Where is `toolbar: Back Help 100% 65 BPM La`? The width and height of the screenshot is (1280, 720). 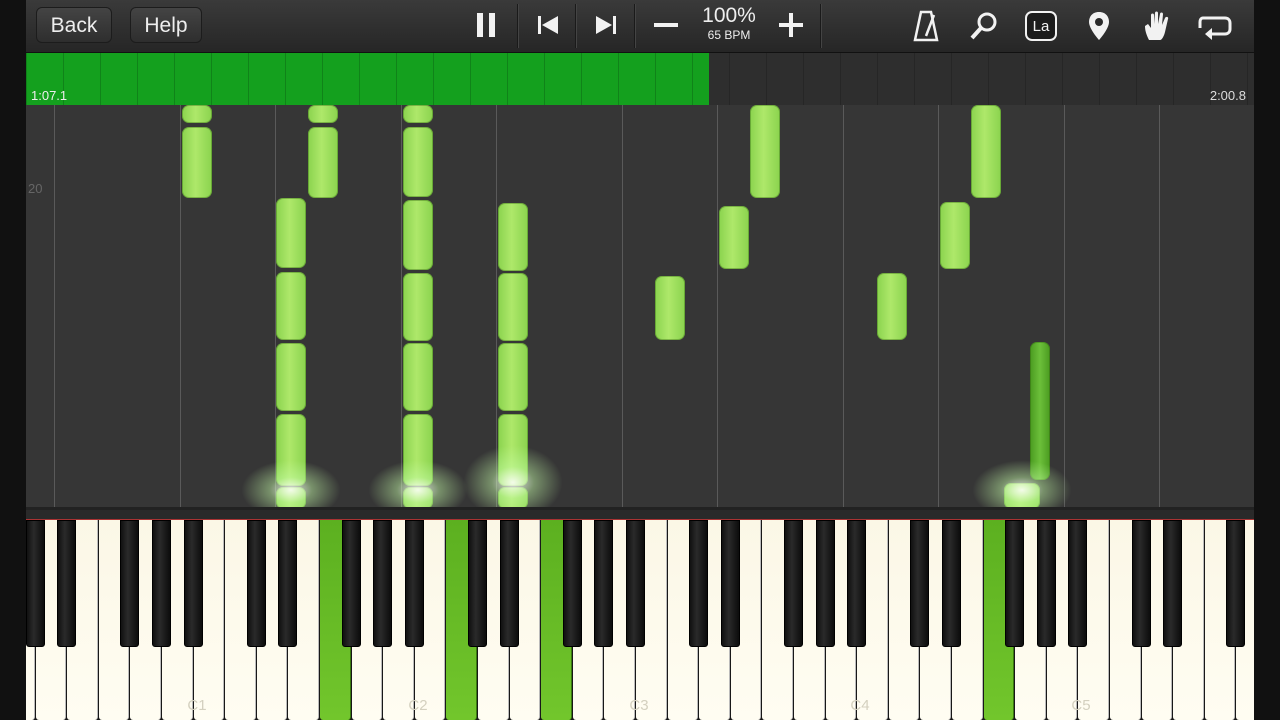
toolbar: Back Help 100% 65 BPM La is located at coordinates (640, 26).